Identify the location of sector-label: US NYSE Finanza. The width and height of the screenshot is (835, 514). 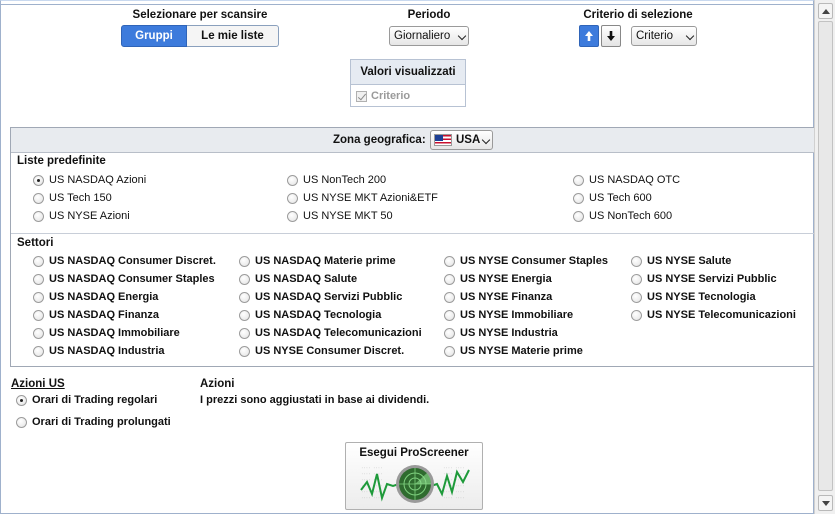
(506, 297).